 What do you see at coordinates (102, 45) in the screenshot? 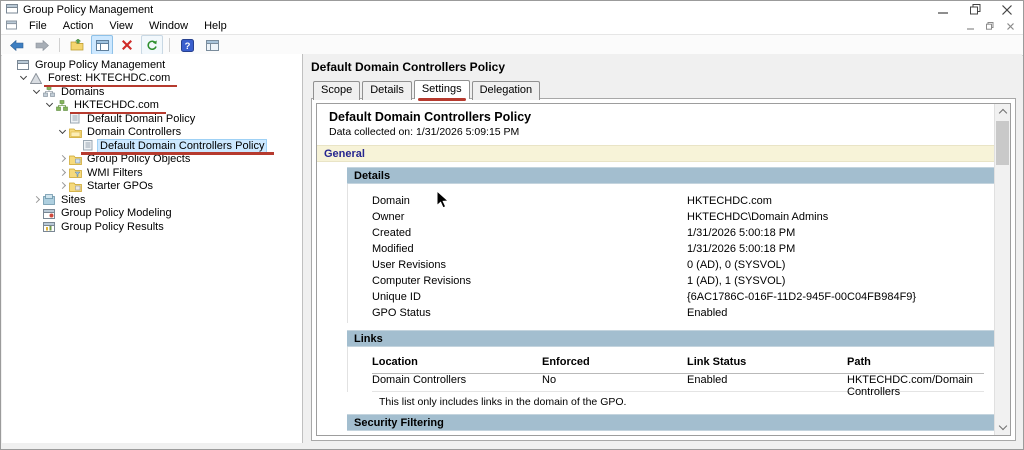
I see `show-console-tree-icon` at bounding box center [102, 45].